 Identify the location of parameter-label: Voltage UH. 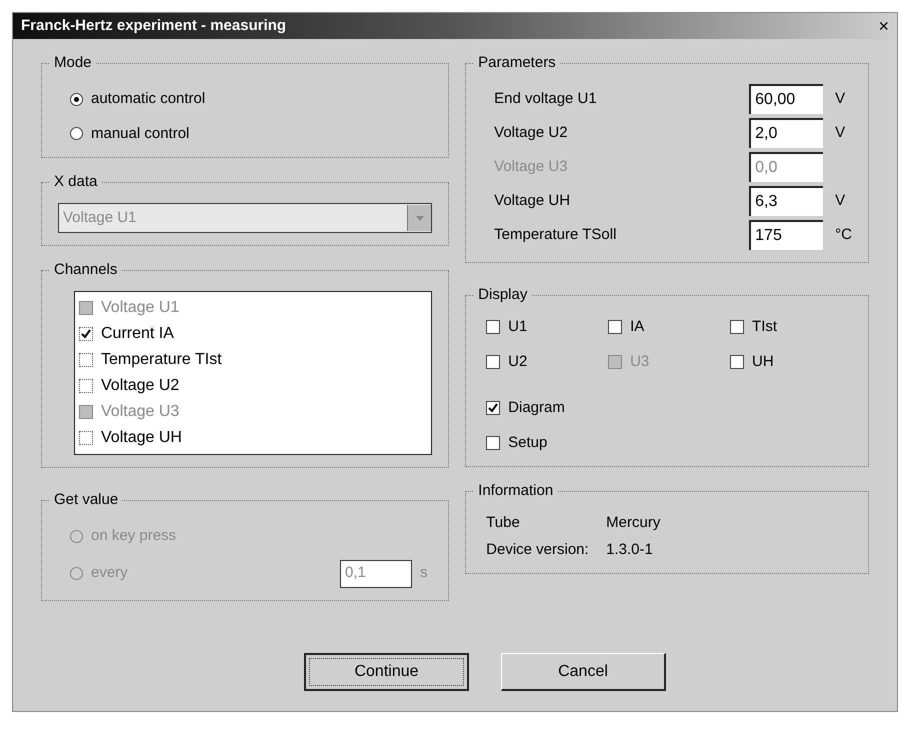
(533, 200).